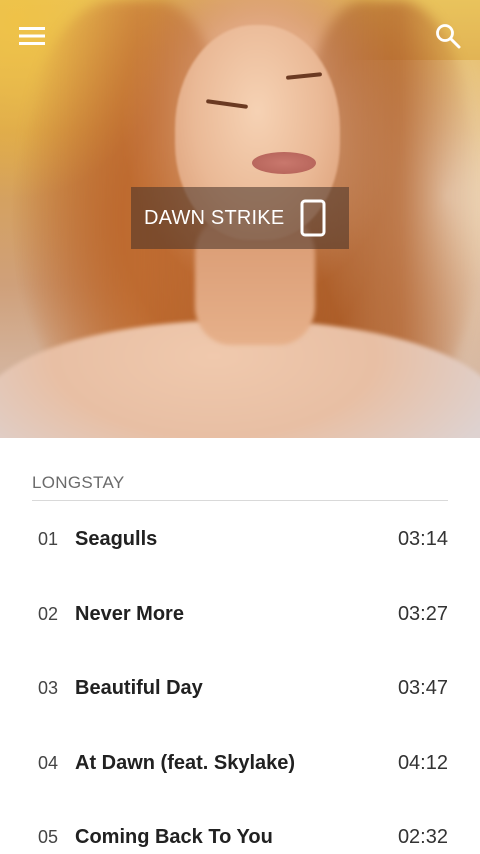 The width and height of the screenshot is (480, 854). I want to click on track-title: Seagulls, so click(116, 538).